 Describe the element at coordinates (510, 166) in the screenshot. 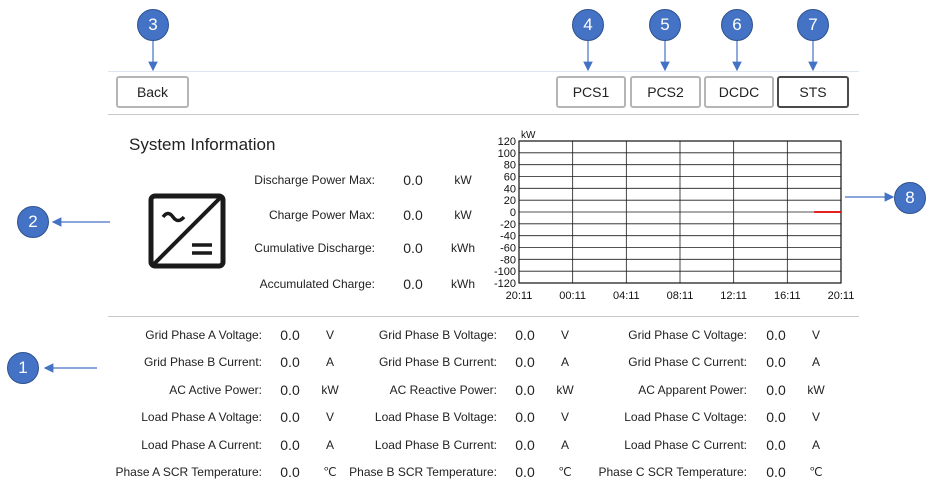

I see `chart-y-tick-label: 80` at that location.